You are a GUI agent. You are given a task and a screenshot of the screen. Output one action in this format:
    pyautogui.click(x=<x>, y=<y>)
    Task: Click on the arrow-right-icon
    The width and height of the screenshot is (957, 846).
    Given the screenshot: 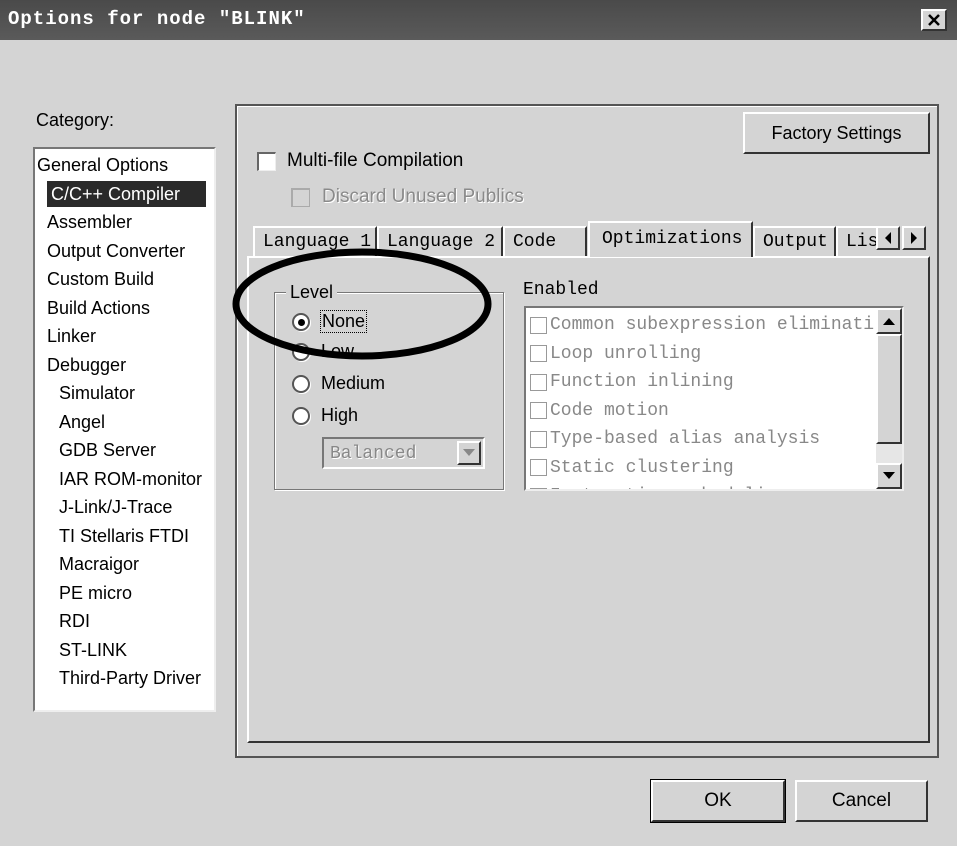 What is the action you would take?
    pyautogui.click(x=914, y=238)
    